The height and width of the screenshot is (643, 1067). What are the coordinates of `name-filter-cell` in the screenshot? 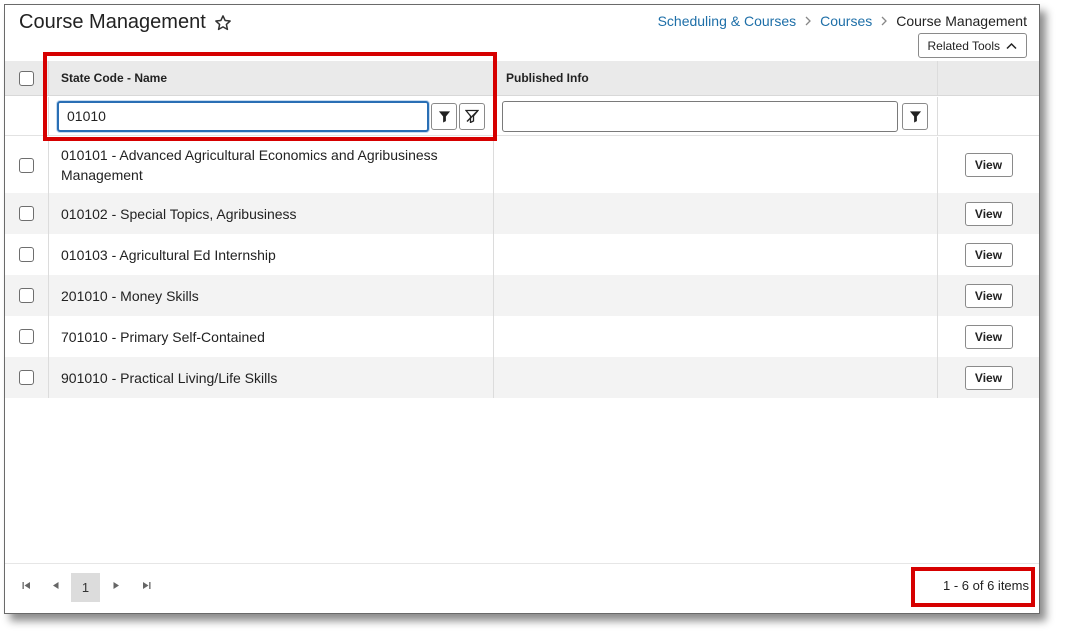 It's located at (271, 116).